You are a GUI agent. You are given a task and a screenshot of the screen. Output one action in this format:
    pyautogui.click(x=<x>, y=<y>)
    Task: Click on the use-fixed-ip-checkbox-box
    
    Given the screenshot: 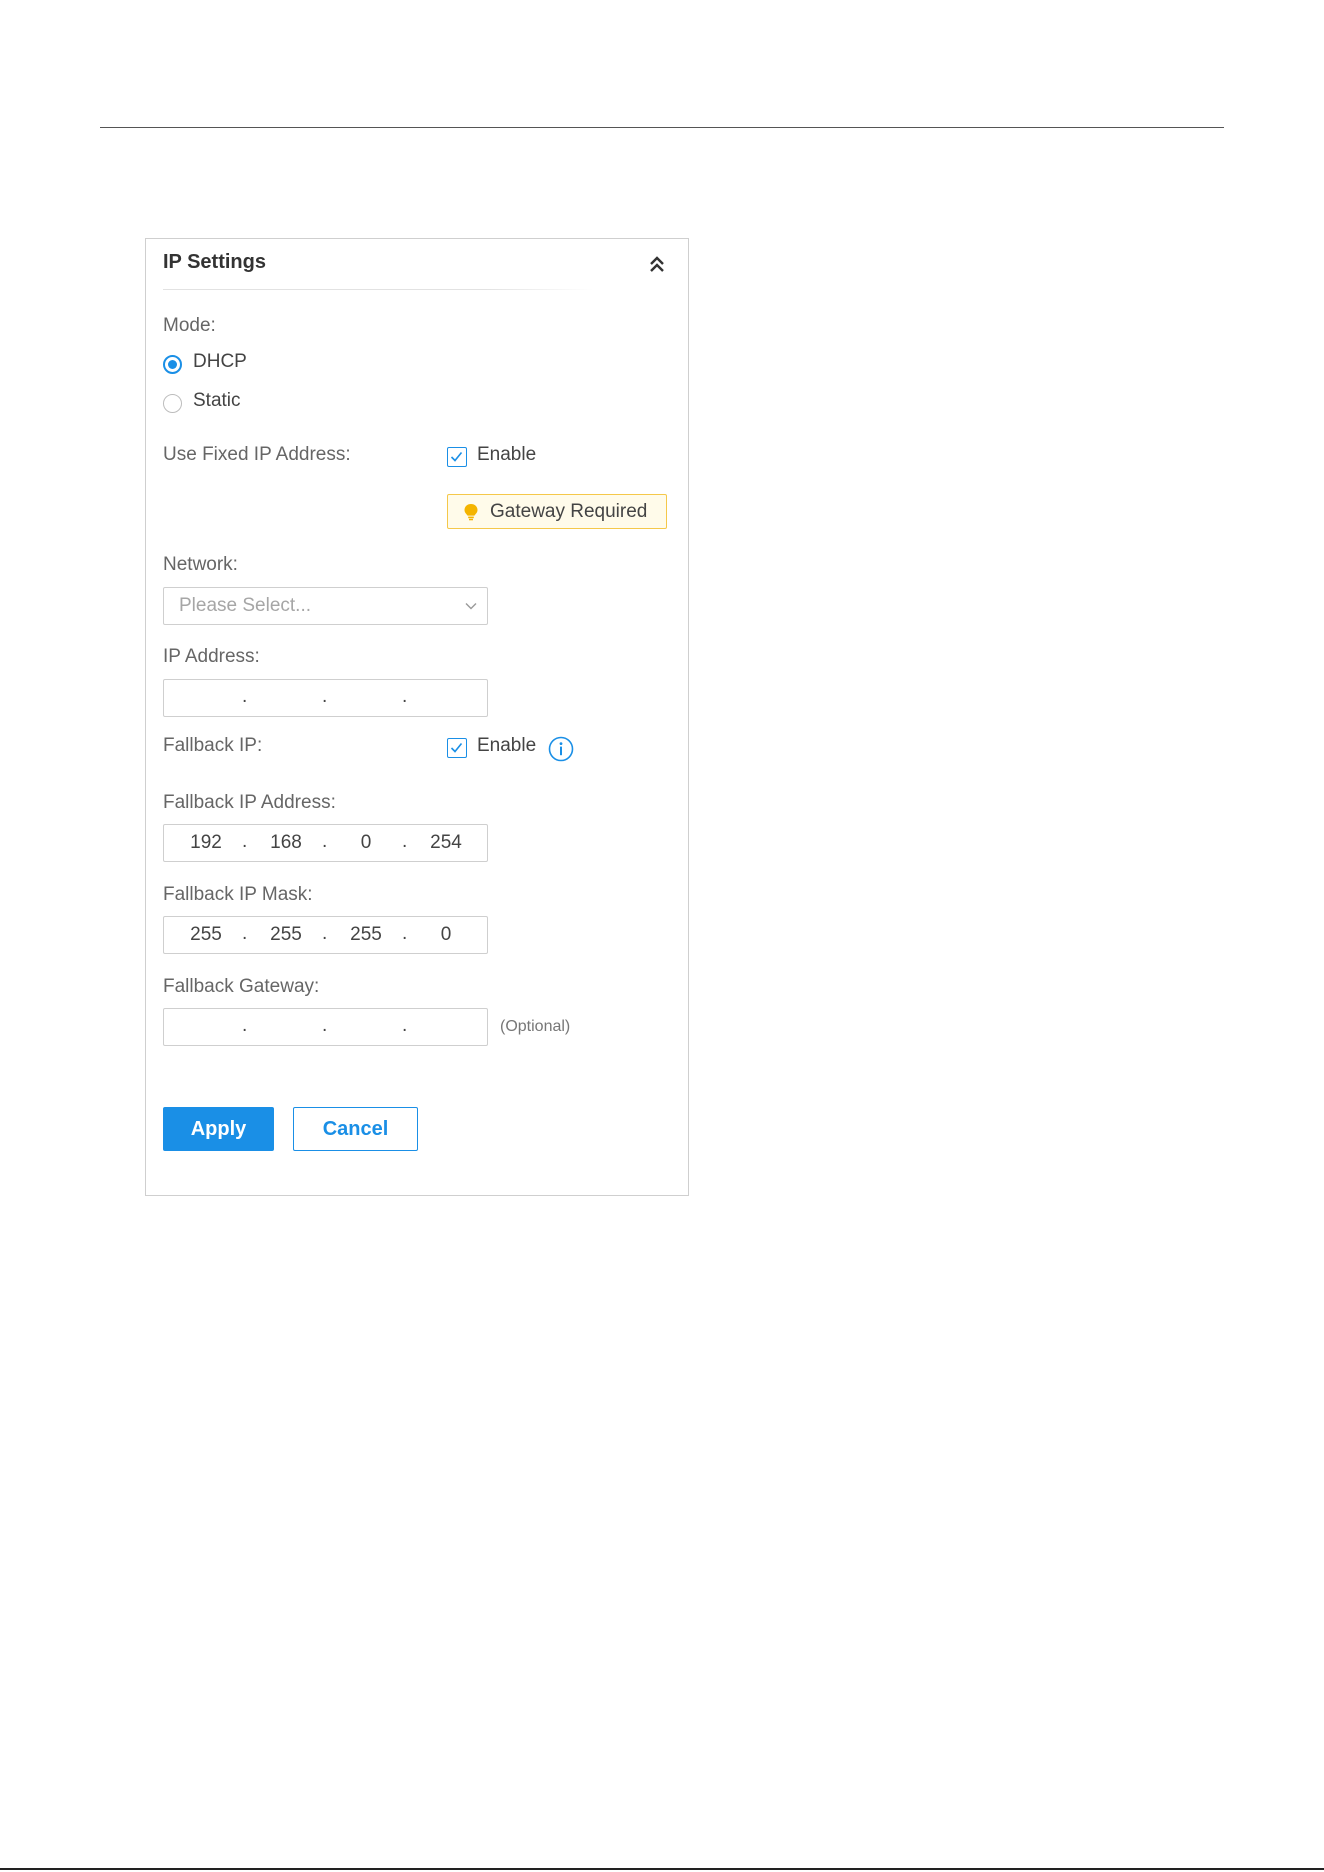 What is the action you would take?
    pyautogui.click(x=457, y=457)
    